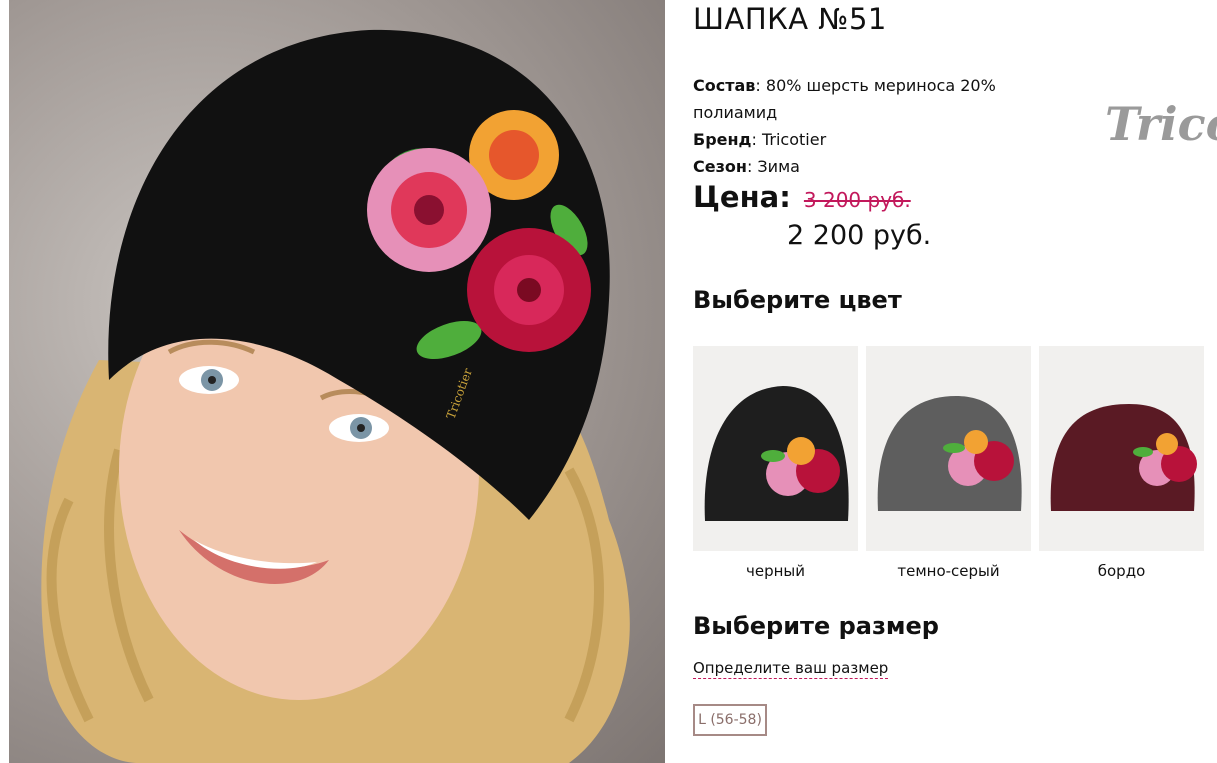  Describe the element at coordinates (794, 139) in the screenshot. I see `spec-brand-value: Tricotier` at that location.